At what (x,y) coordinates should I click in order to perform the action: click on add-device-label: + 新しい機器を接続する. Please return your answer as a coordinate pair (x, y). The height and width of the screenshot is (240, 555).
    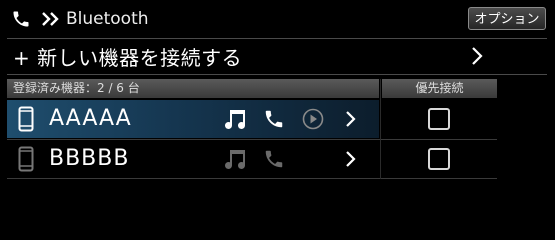
    Looking at the image, I should click on (128, 58).